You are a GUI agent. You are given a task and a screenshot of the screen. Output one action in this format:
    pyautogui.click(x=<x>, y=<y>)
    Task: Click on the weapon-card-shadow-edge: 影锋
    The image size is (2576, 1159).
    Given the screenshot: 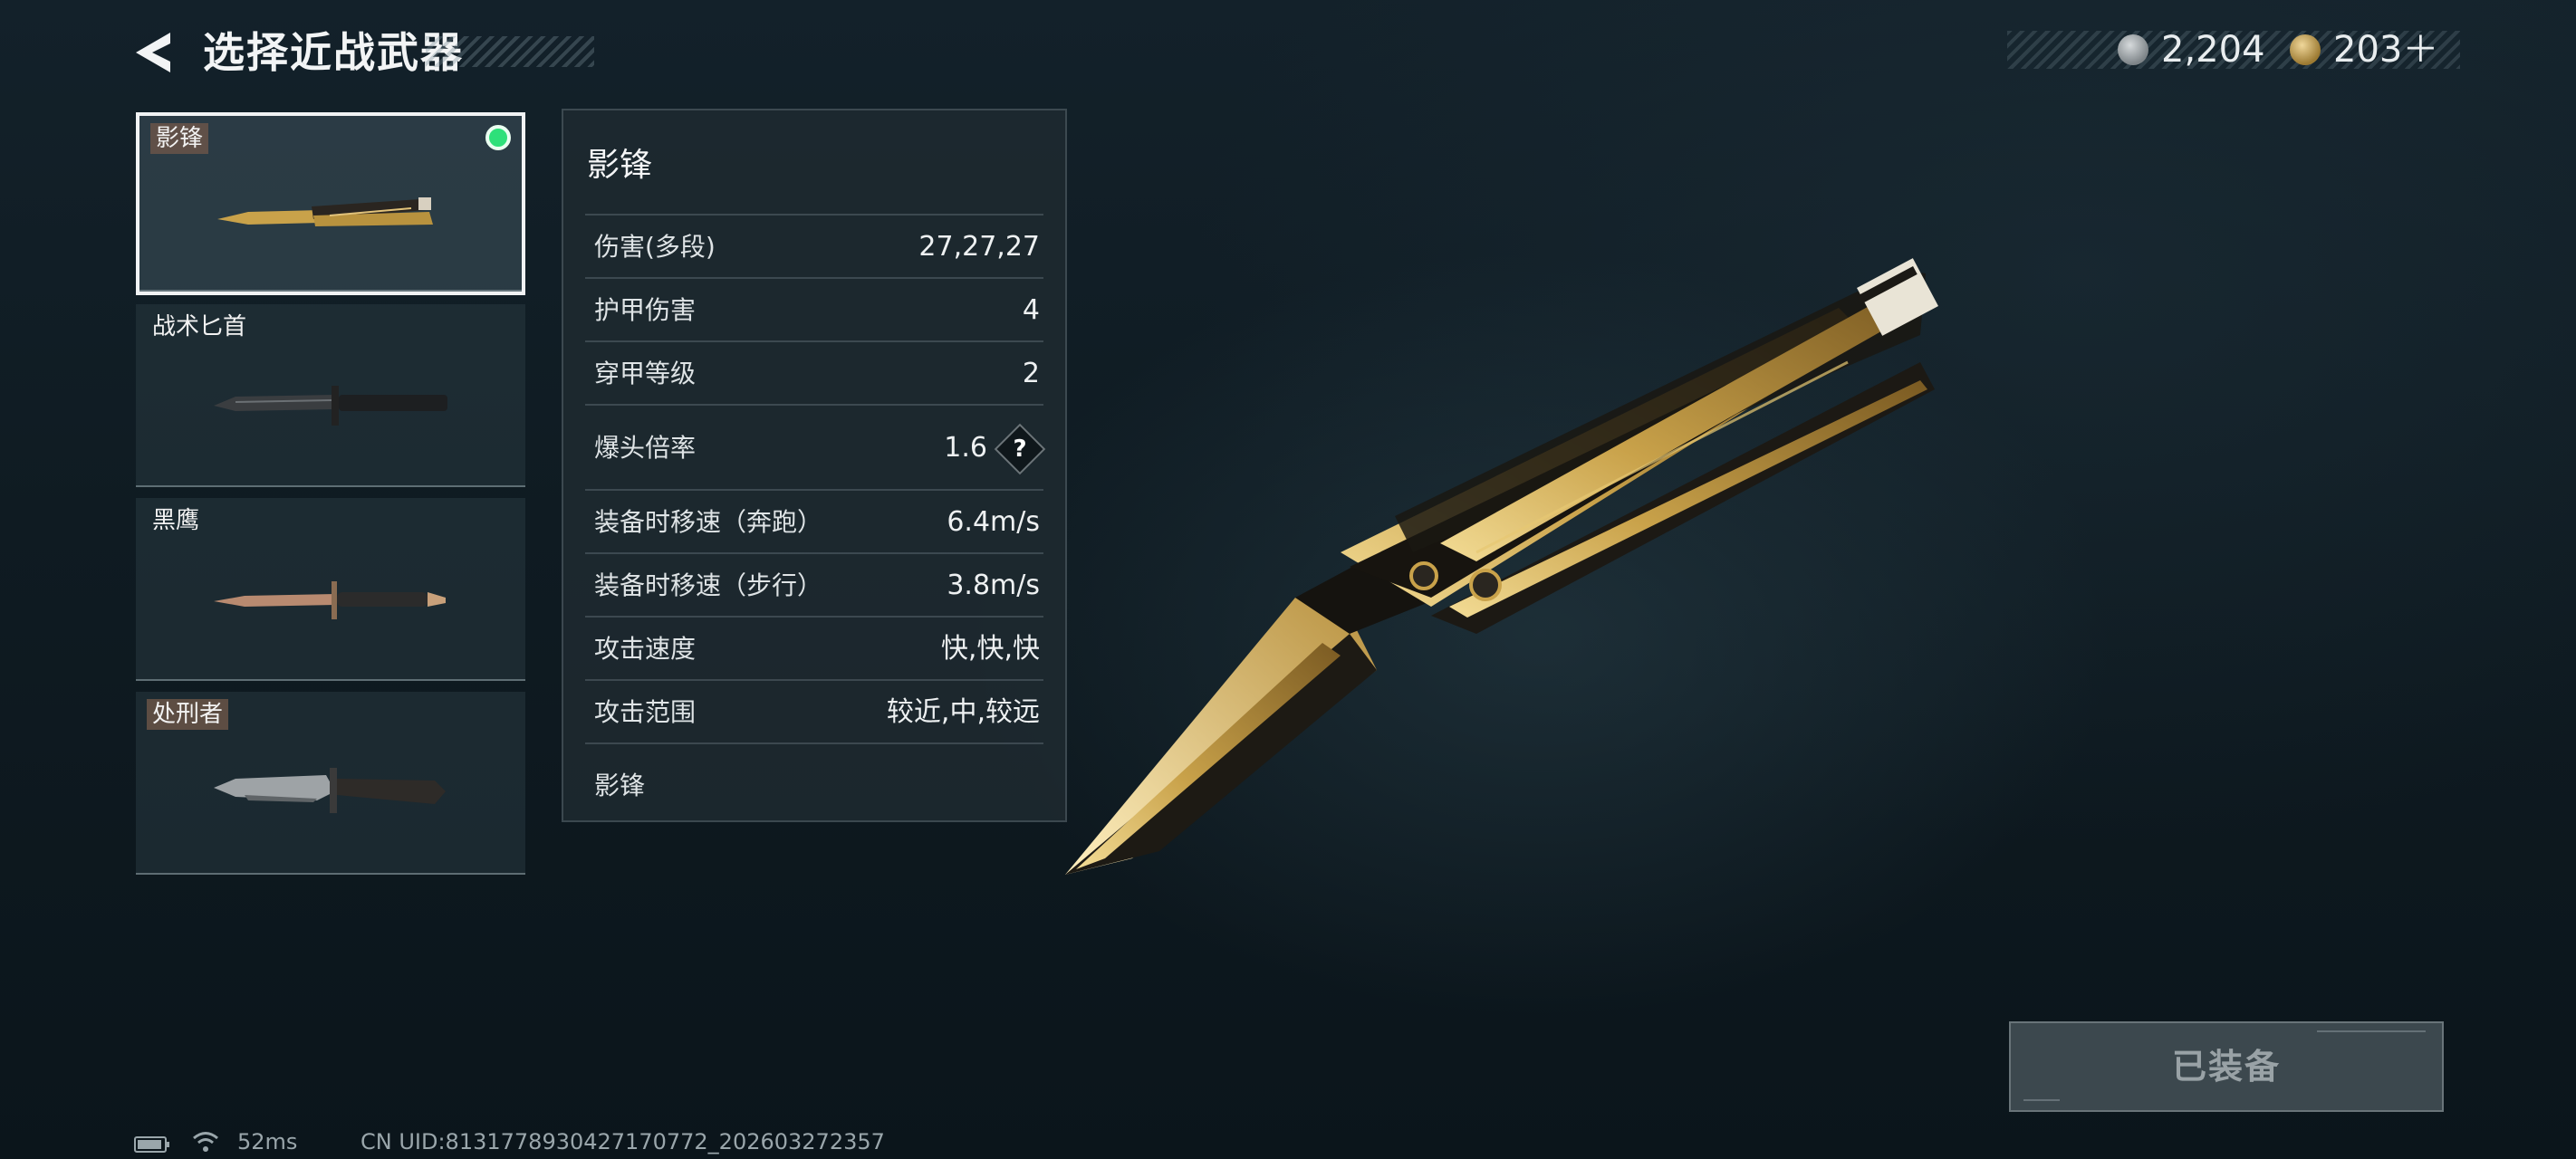 What is the action you would take?
    pyautogui.click(x=330, y=204)
    